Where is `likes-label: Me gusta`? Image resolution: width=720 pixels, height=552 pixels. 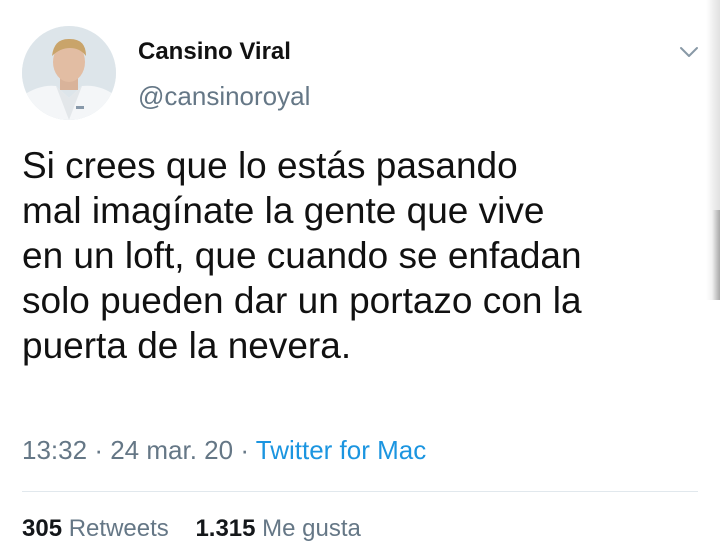 likes-label: Me gusta is located at coordinates (311, 528).